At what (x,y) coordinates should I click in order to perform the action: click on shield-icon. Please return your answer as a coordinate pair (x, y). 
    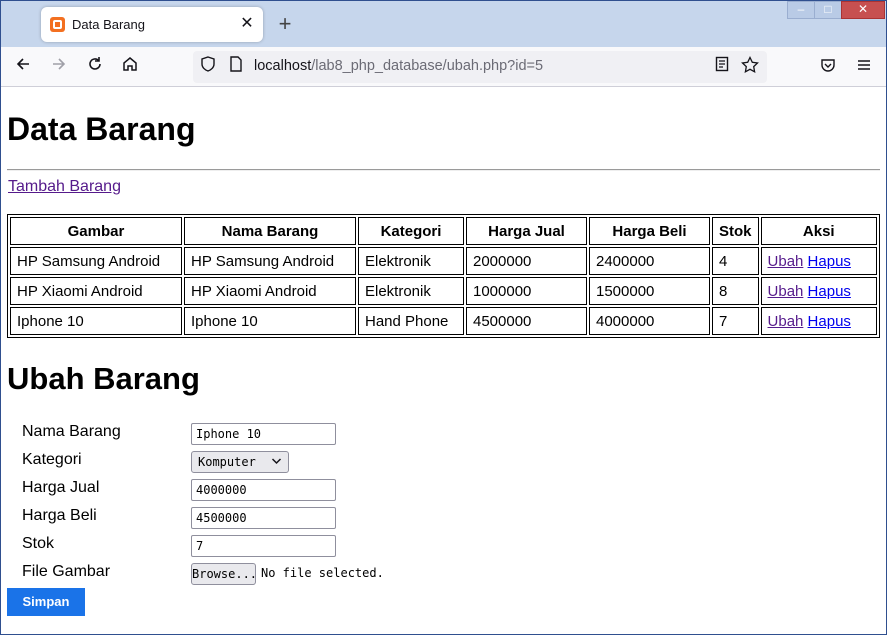
    Looking at the image, I should click on (208, 67).